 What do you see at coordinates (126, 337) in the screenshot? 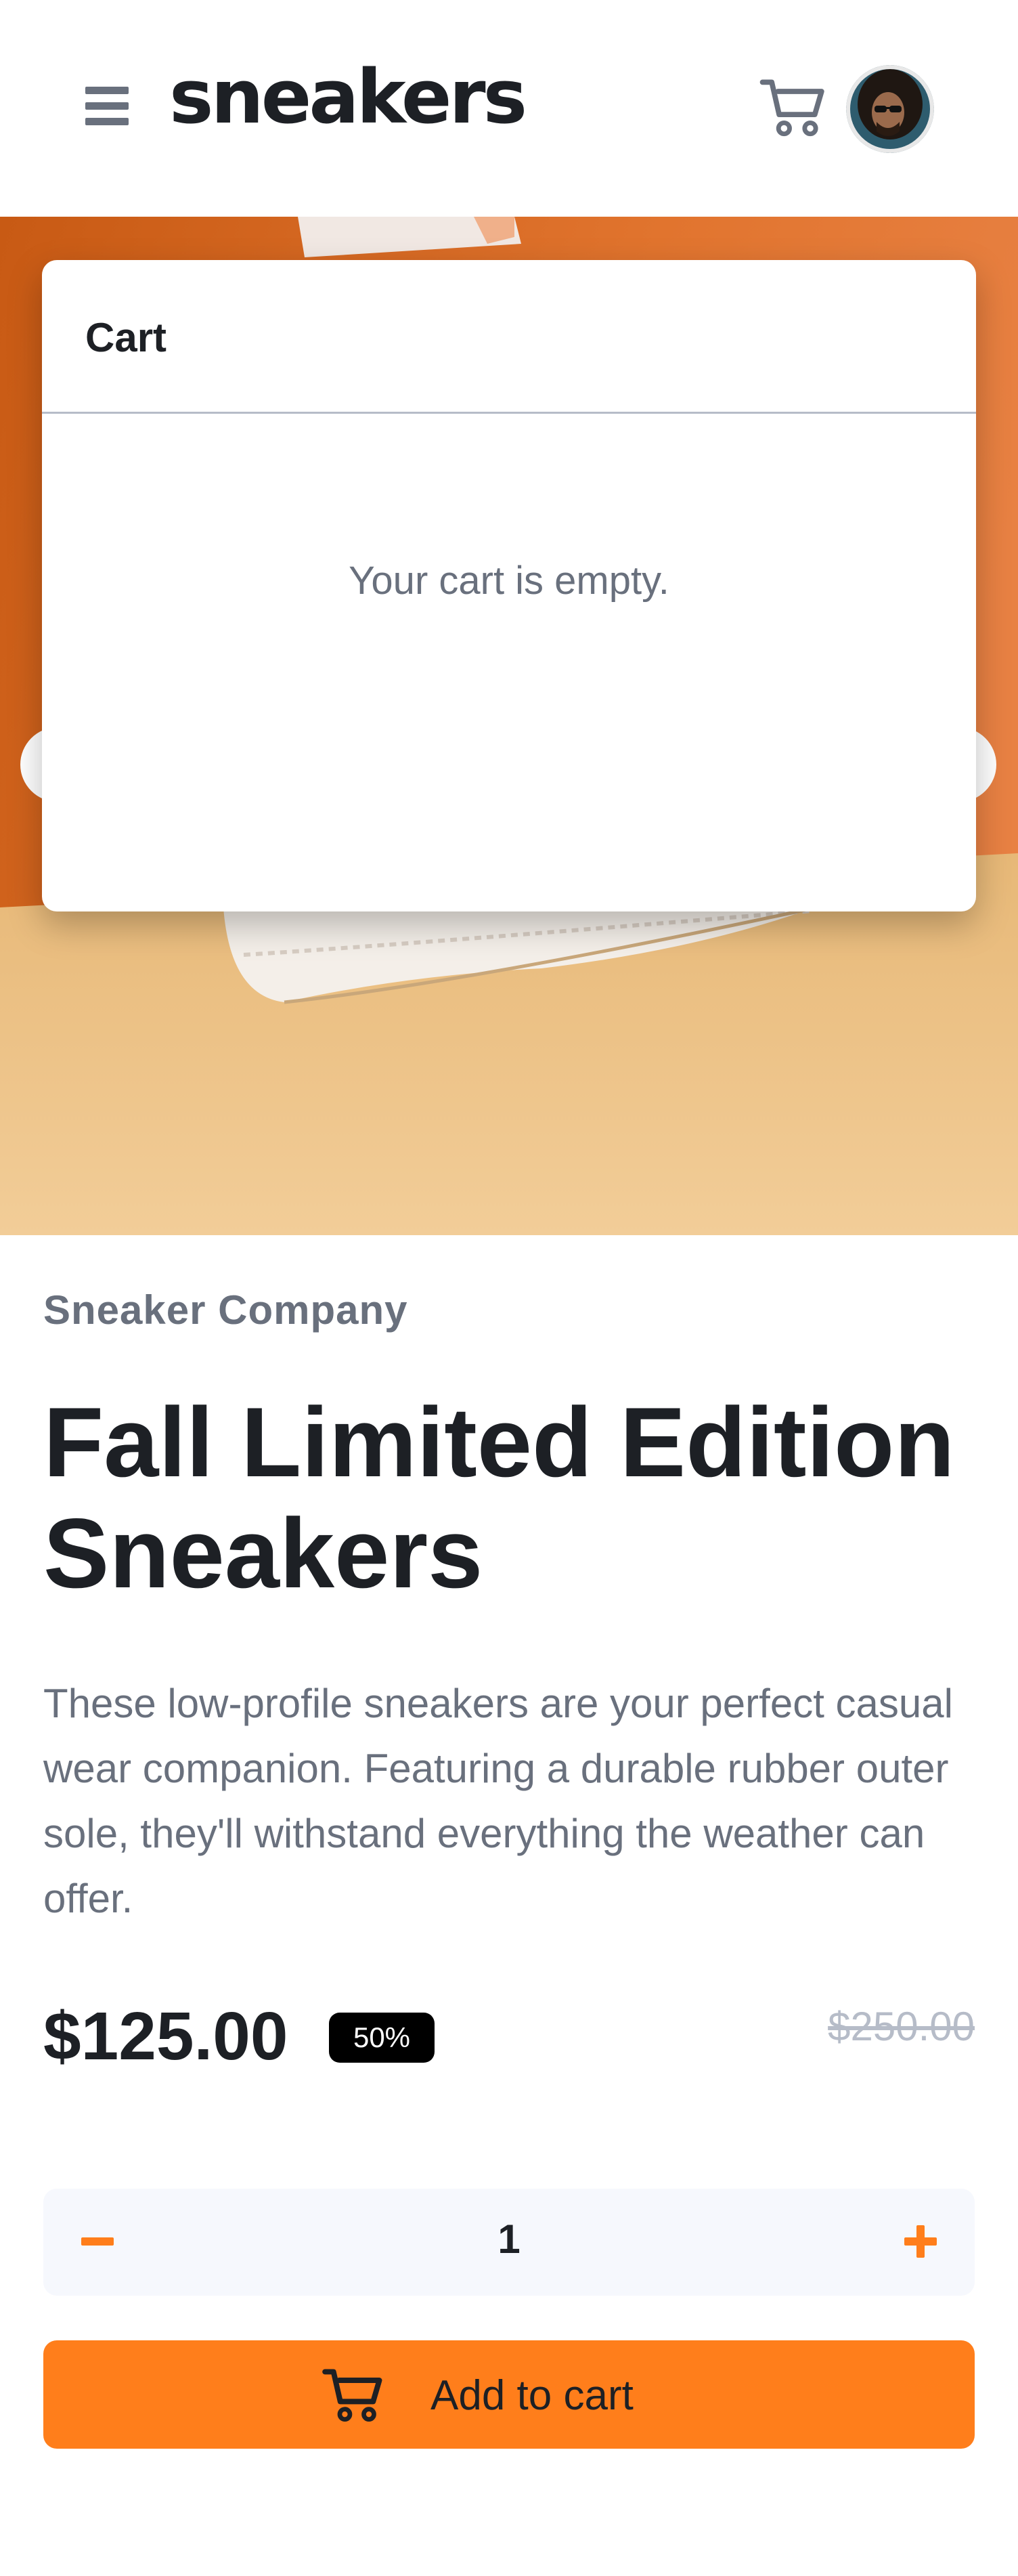
I see `cart-title: Cart` at bounding box center [126, 337].